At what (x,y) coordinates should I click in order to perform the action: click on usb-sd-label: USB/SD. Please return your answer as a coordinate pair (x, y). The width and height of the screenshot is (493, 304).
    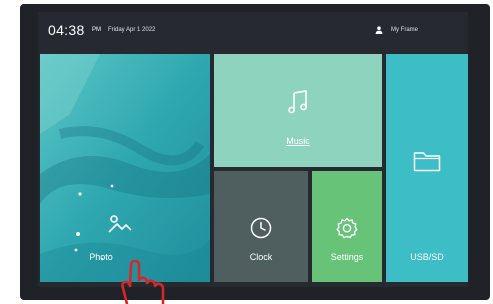
    Looking at the image, I should click on (427, 257).